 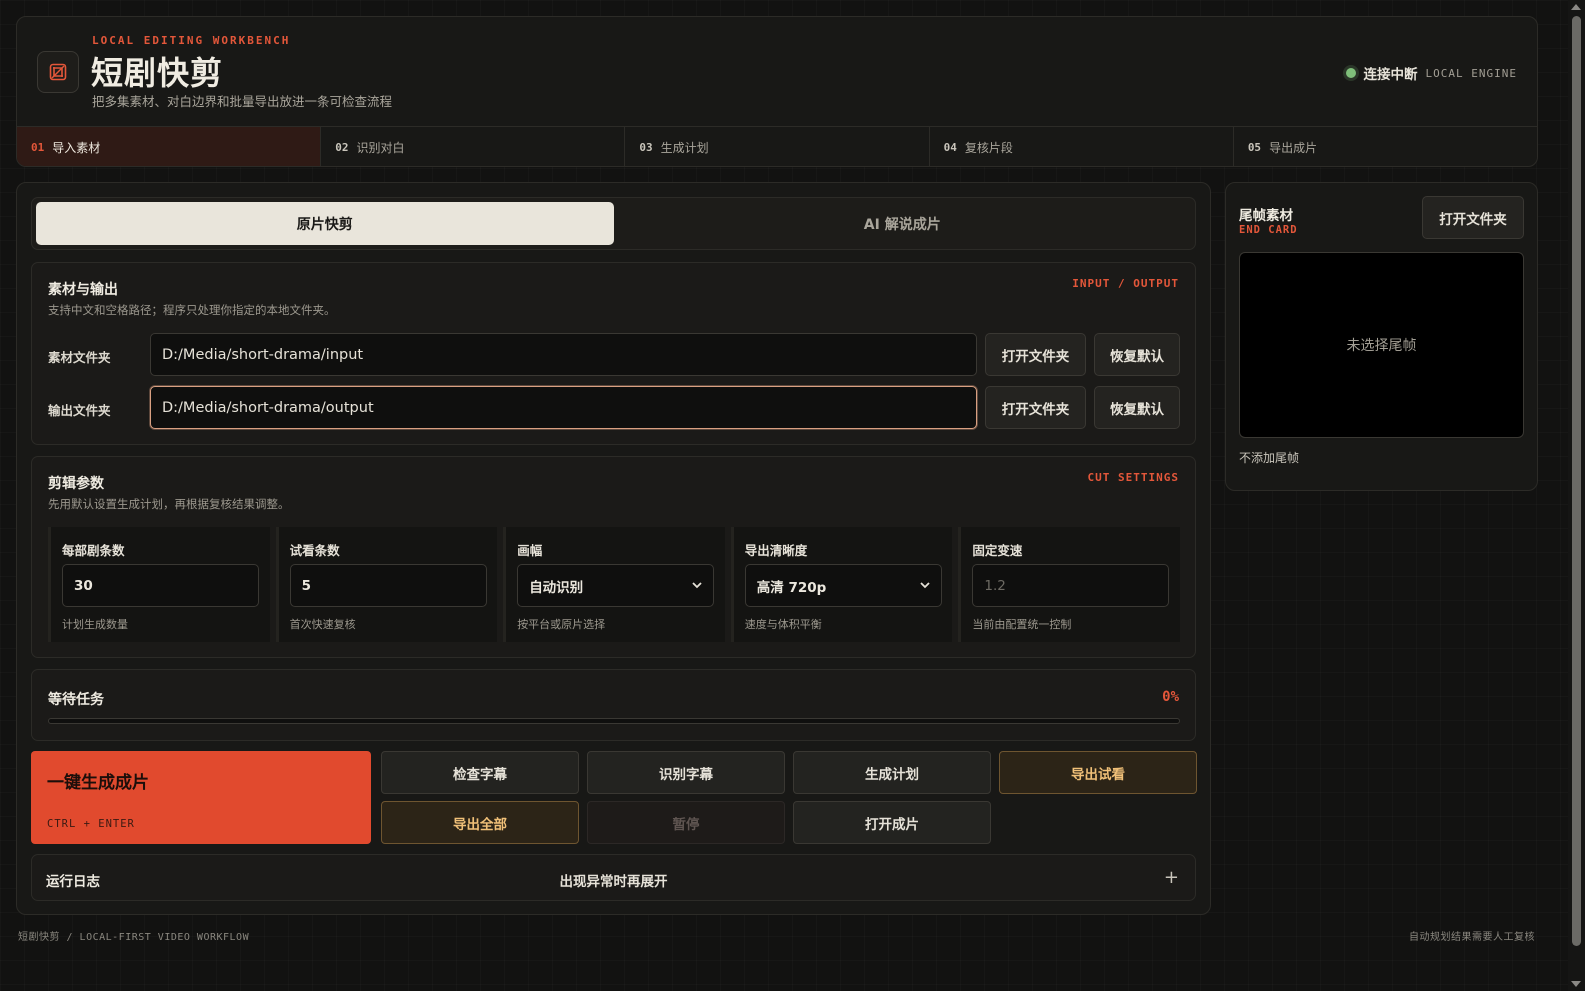 I want to click on mode-ai-button: AI 解说成片, so click(x=903, y=223).